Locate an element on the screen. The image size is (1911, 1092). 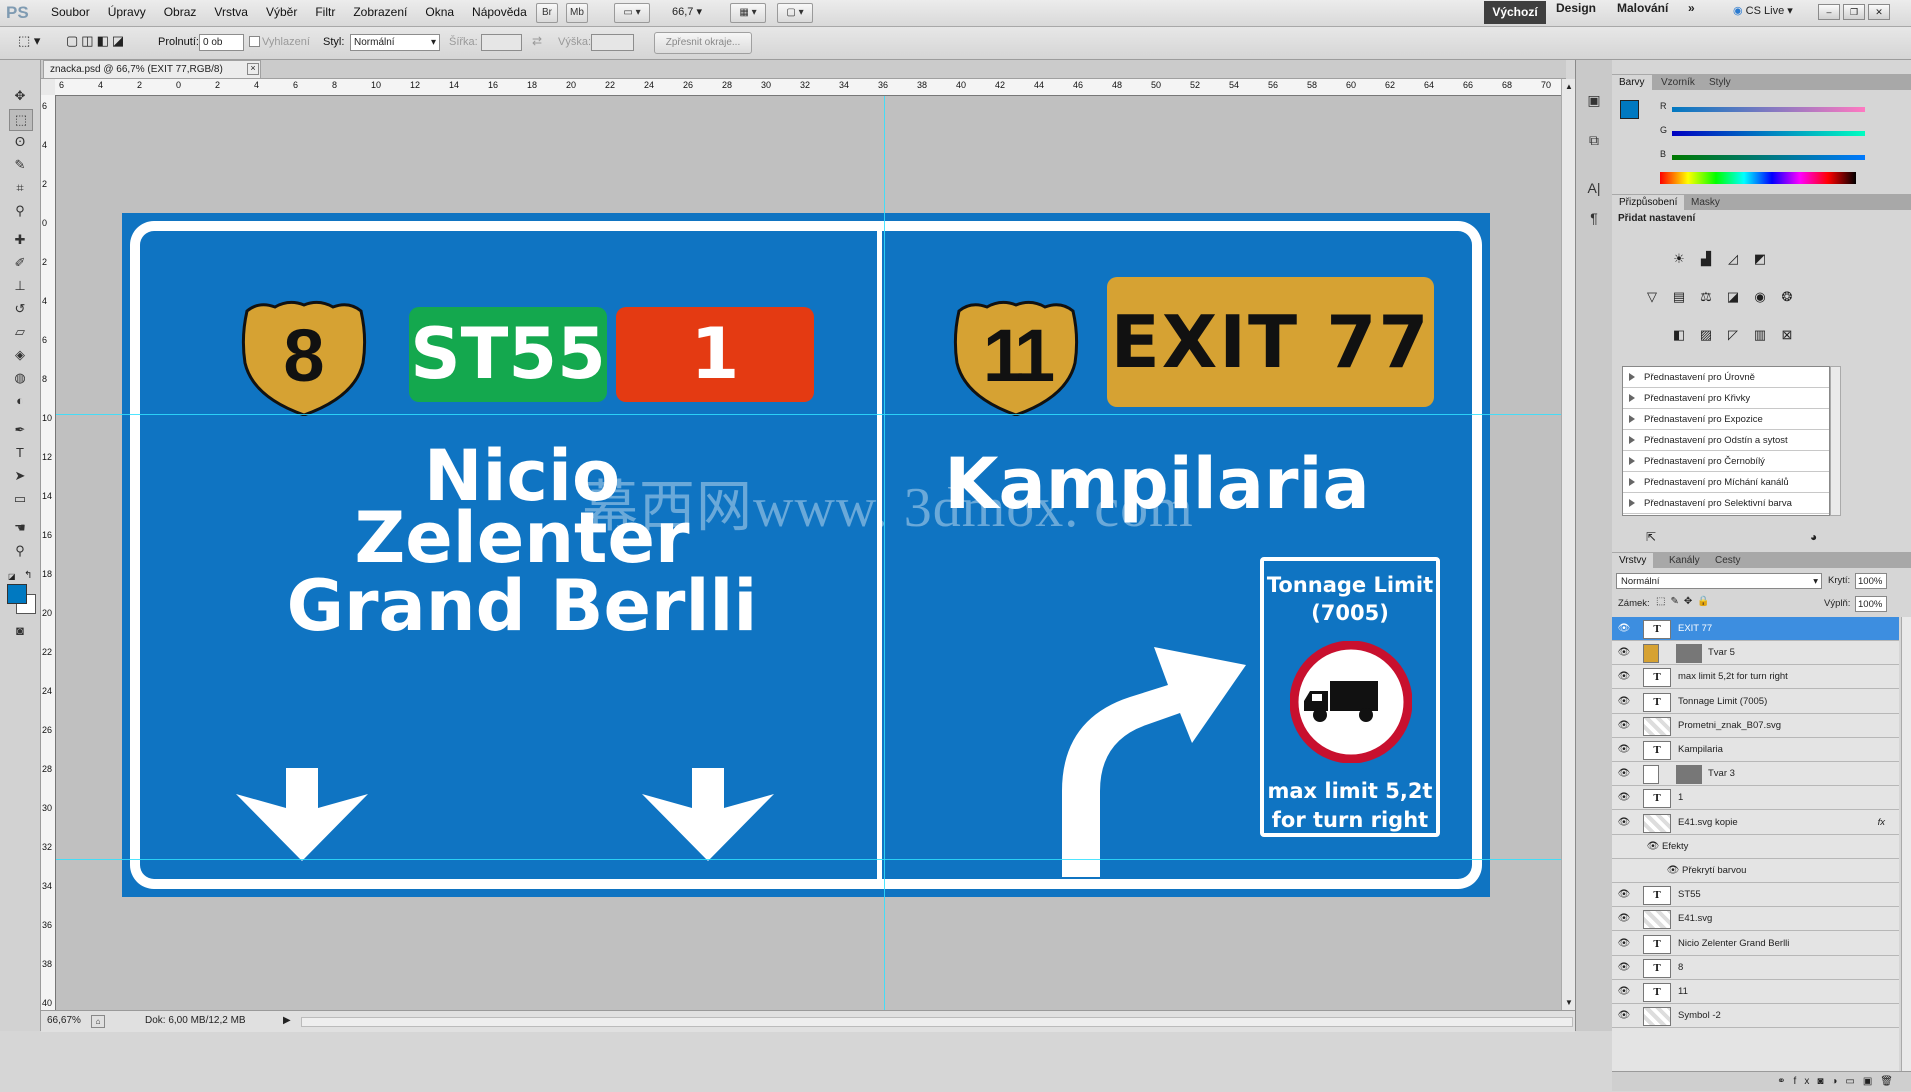
ruler-origin is located at coordinates (48, 87).